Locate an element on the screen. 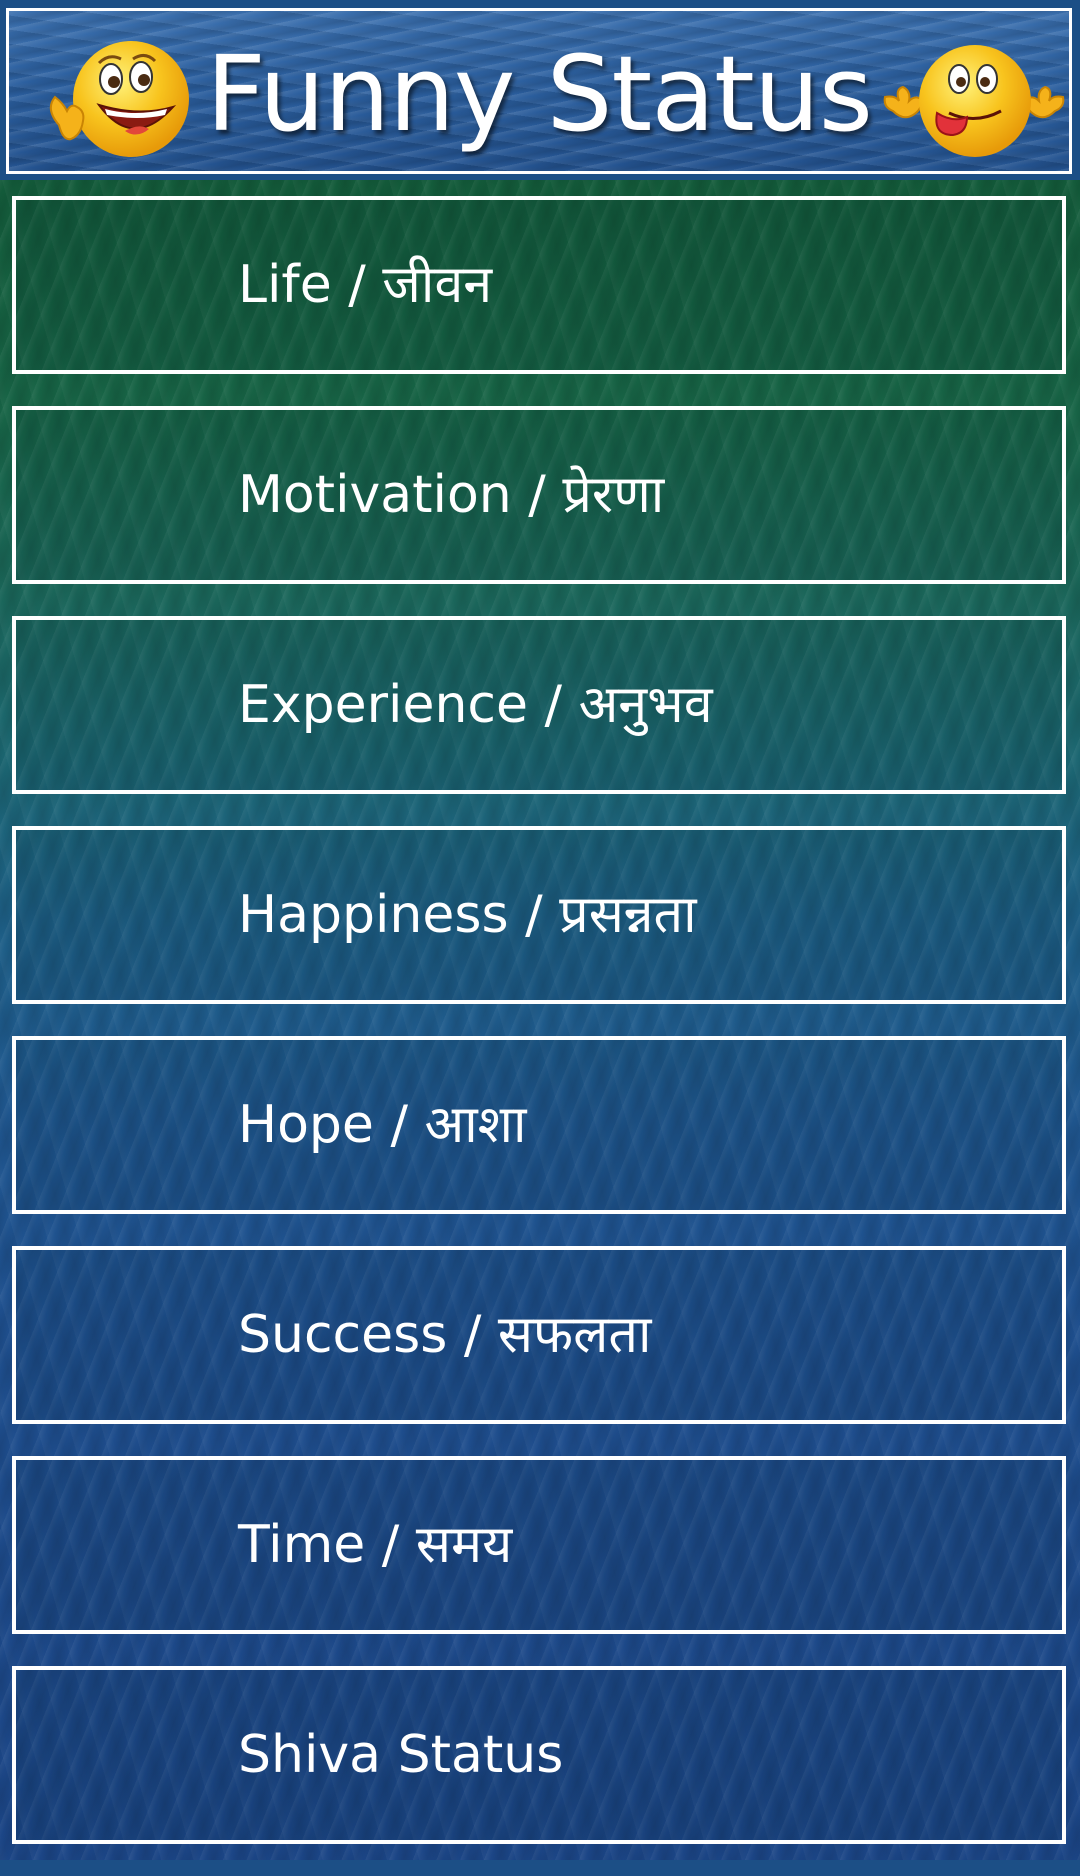 The width and height of the screenshot is (1080, 1876). category-label: Motivation / प्रेरणा is located at coordinates (451, 495).